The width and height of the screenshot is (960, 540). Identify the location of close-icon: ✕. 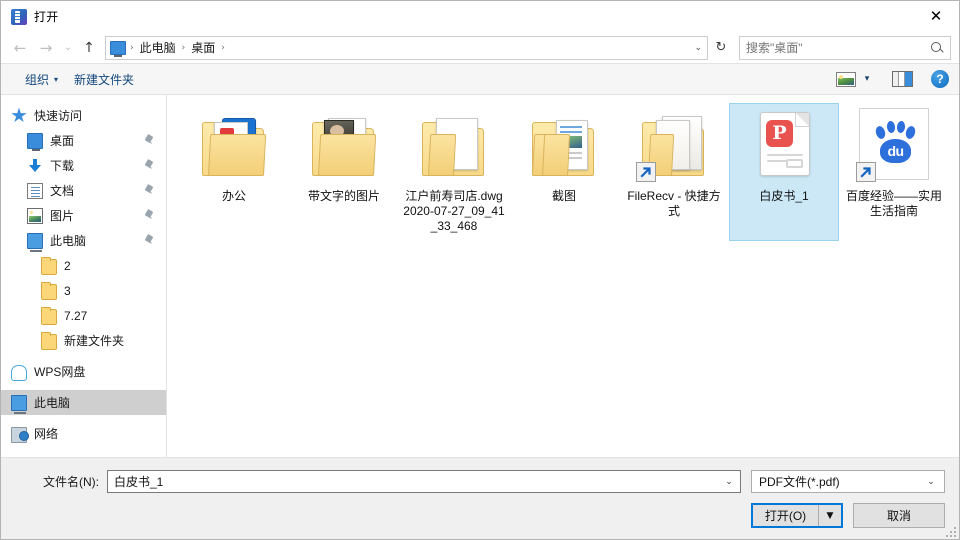
(936, 16).